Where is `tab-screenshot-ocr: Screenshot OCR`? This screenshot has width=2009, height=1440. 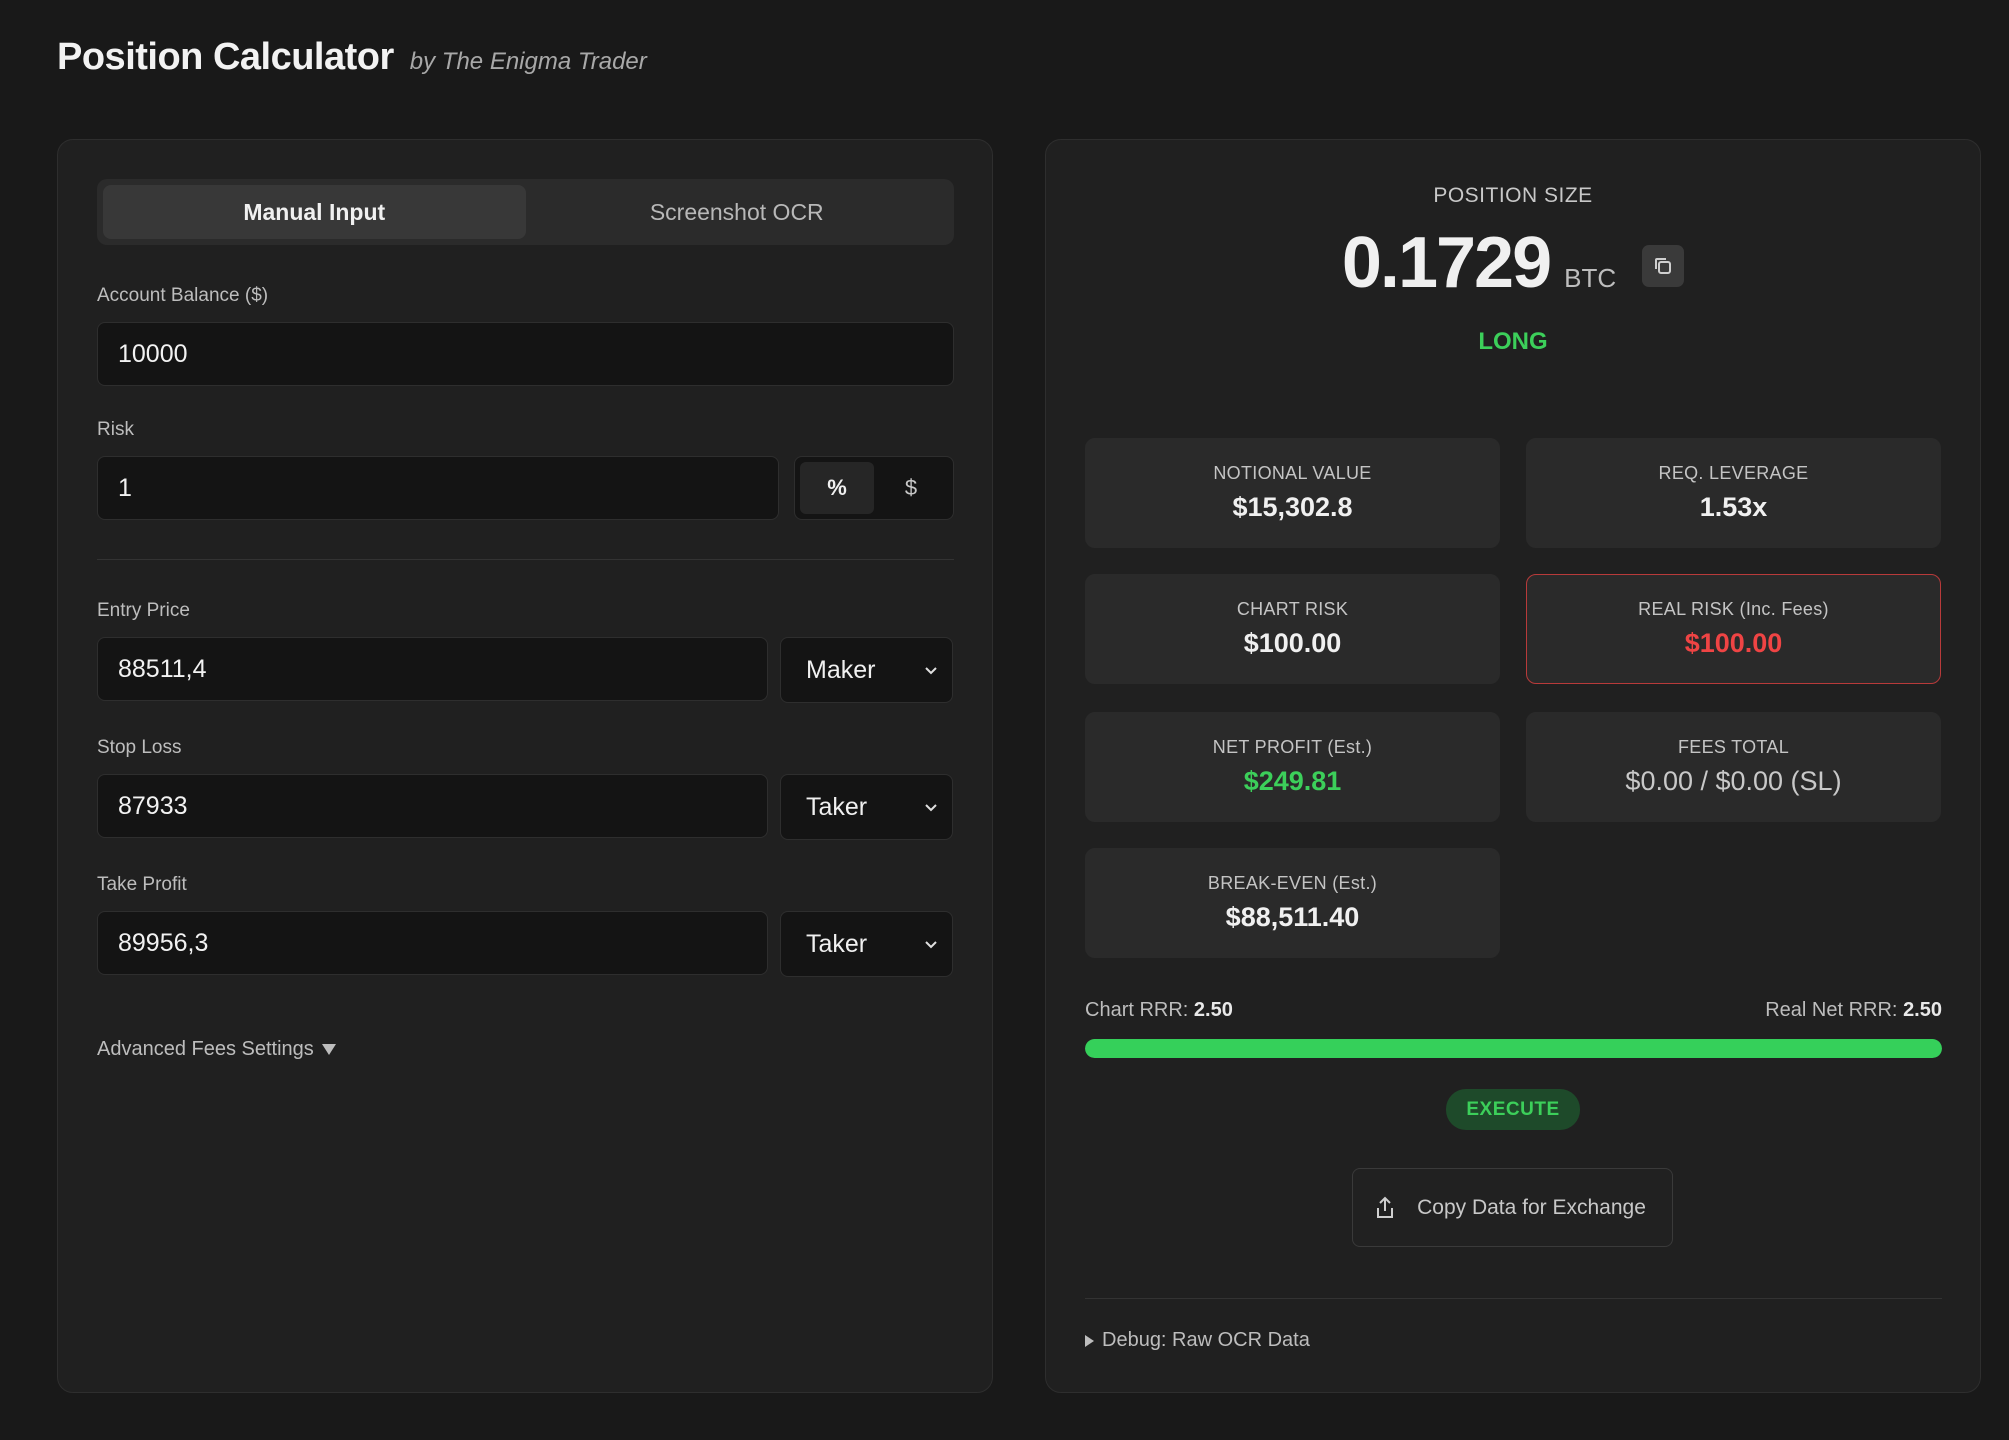
tab-screenshot-ocr: Screenshot OCR is located at coordinates (737, 212).